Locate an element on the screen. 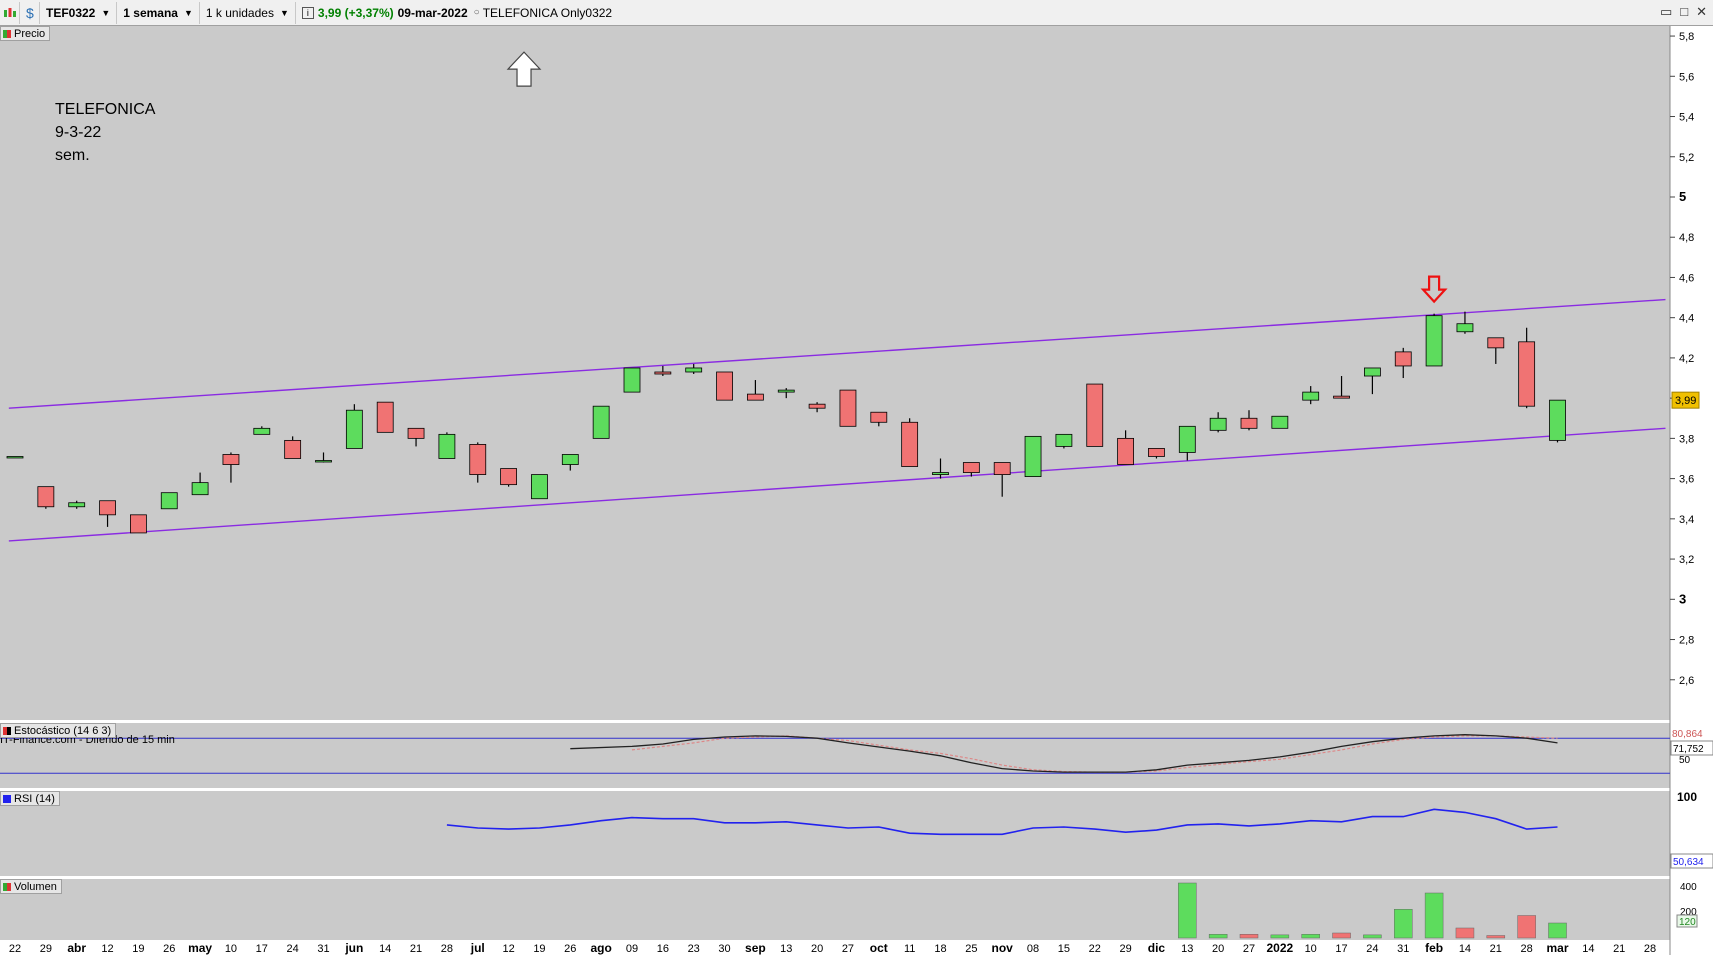  note-line: sem. is located at coordinates (72, 155).